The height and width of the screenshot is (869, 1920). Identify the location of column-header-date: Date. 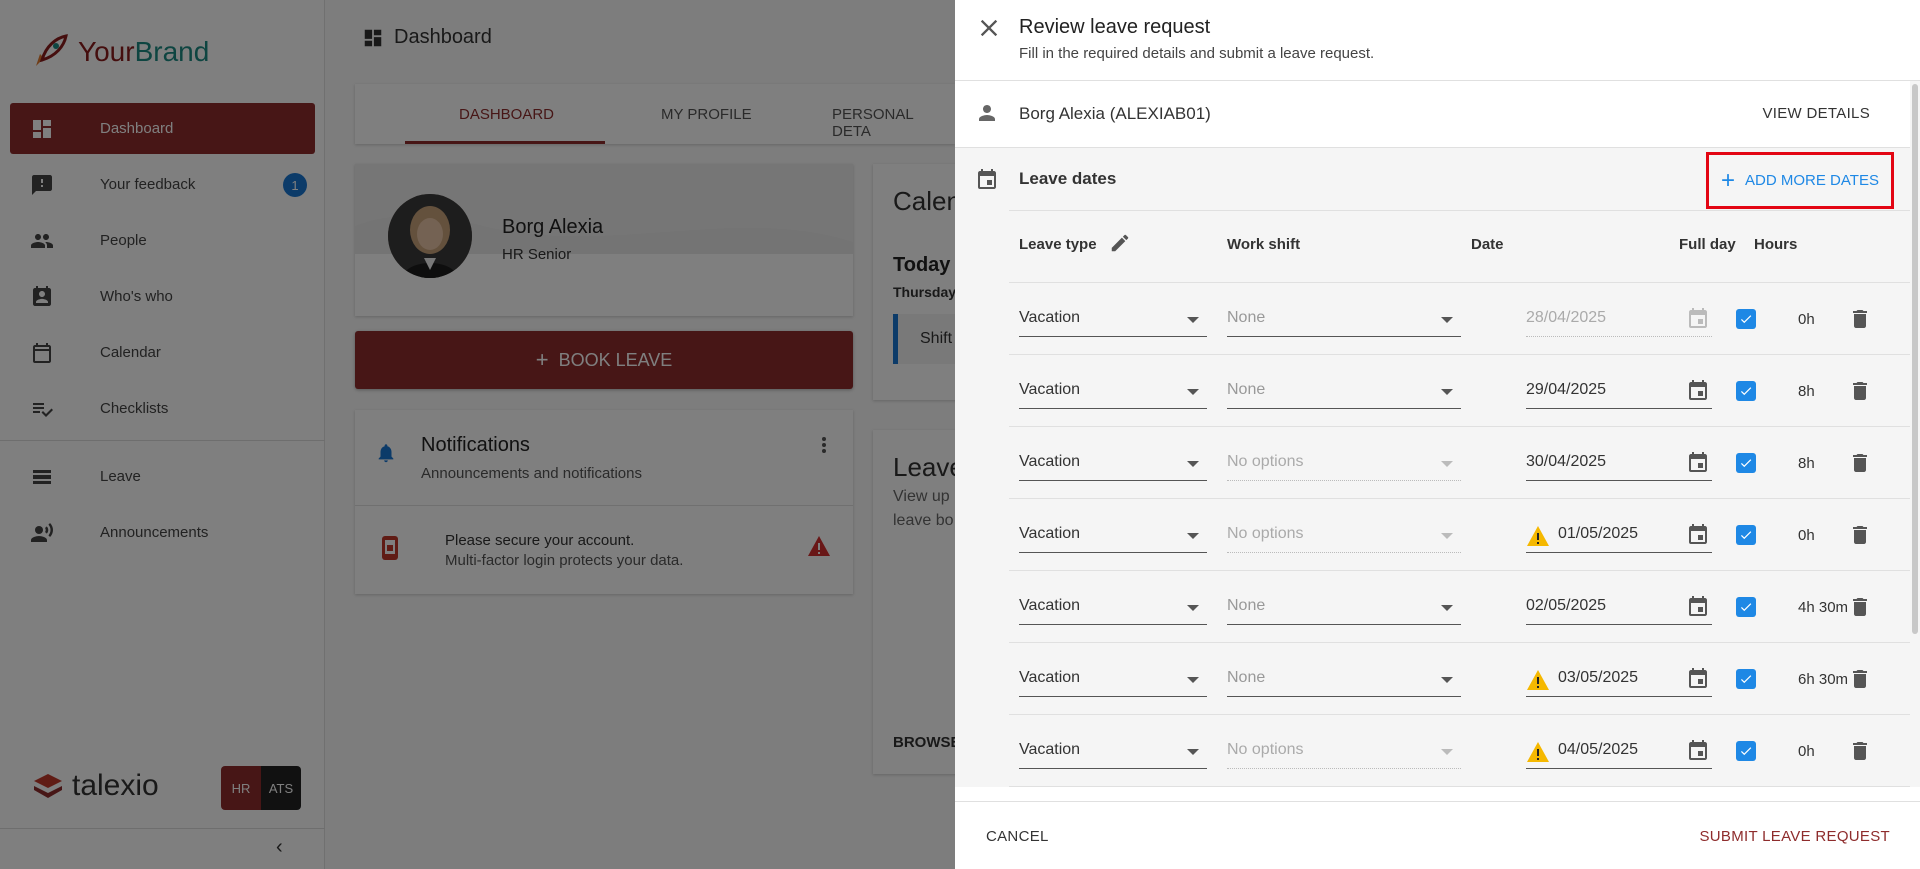
(1487, 244).